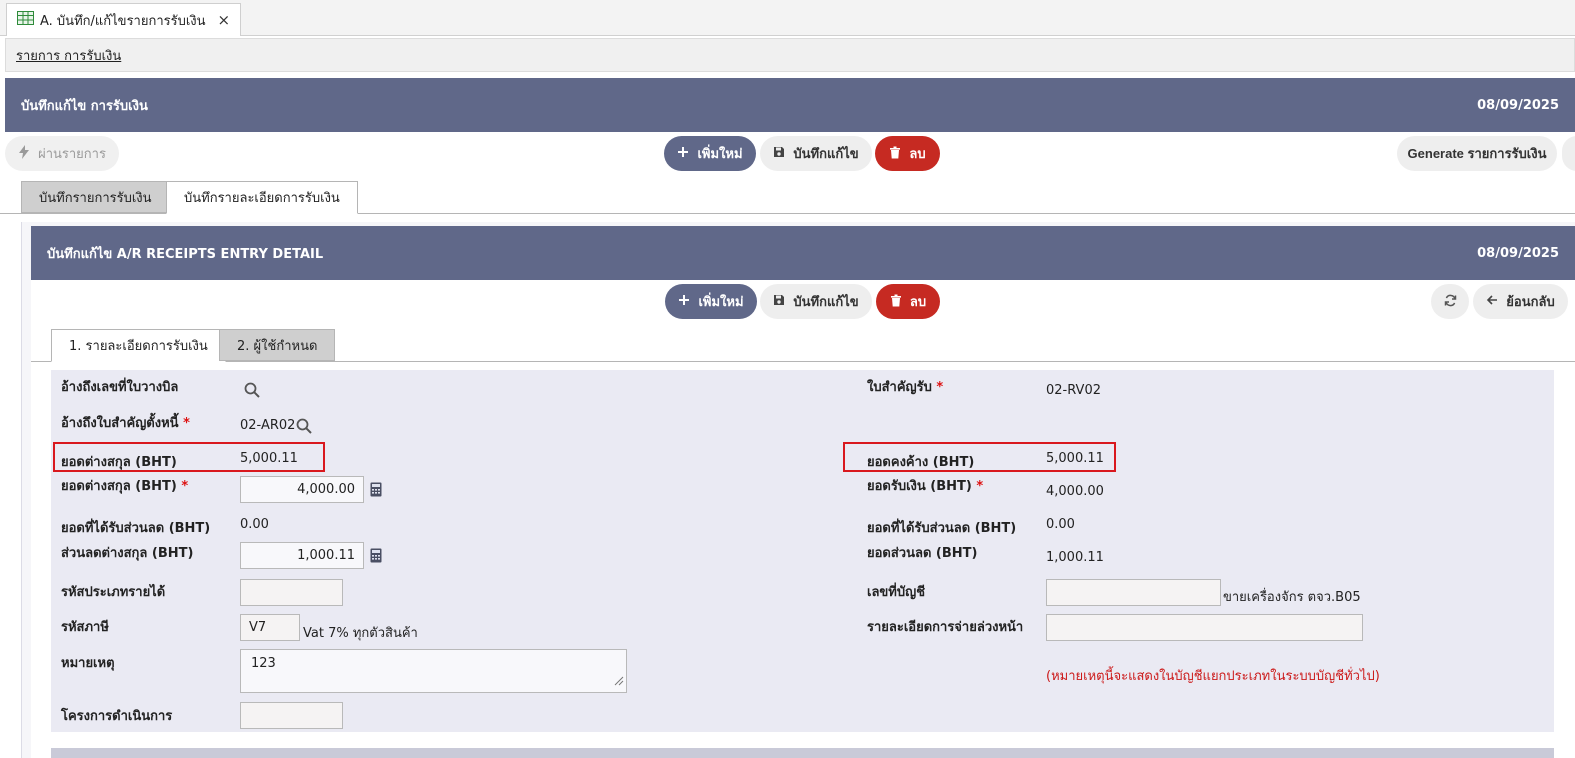 This screenshot has height=758, width=1575. I want to click on more-button, so click(1568, 153).